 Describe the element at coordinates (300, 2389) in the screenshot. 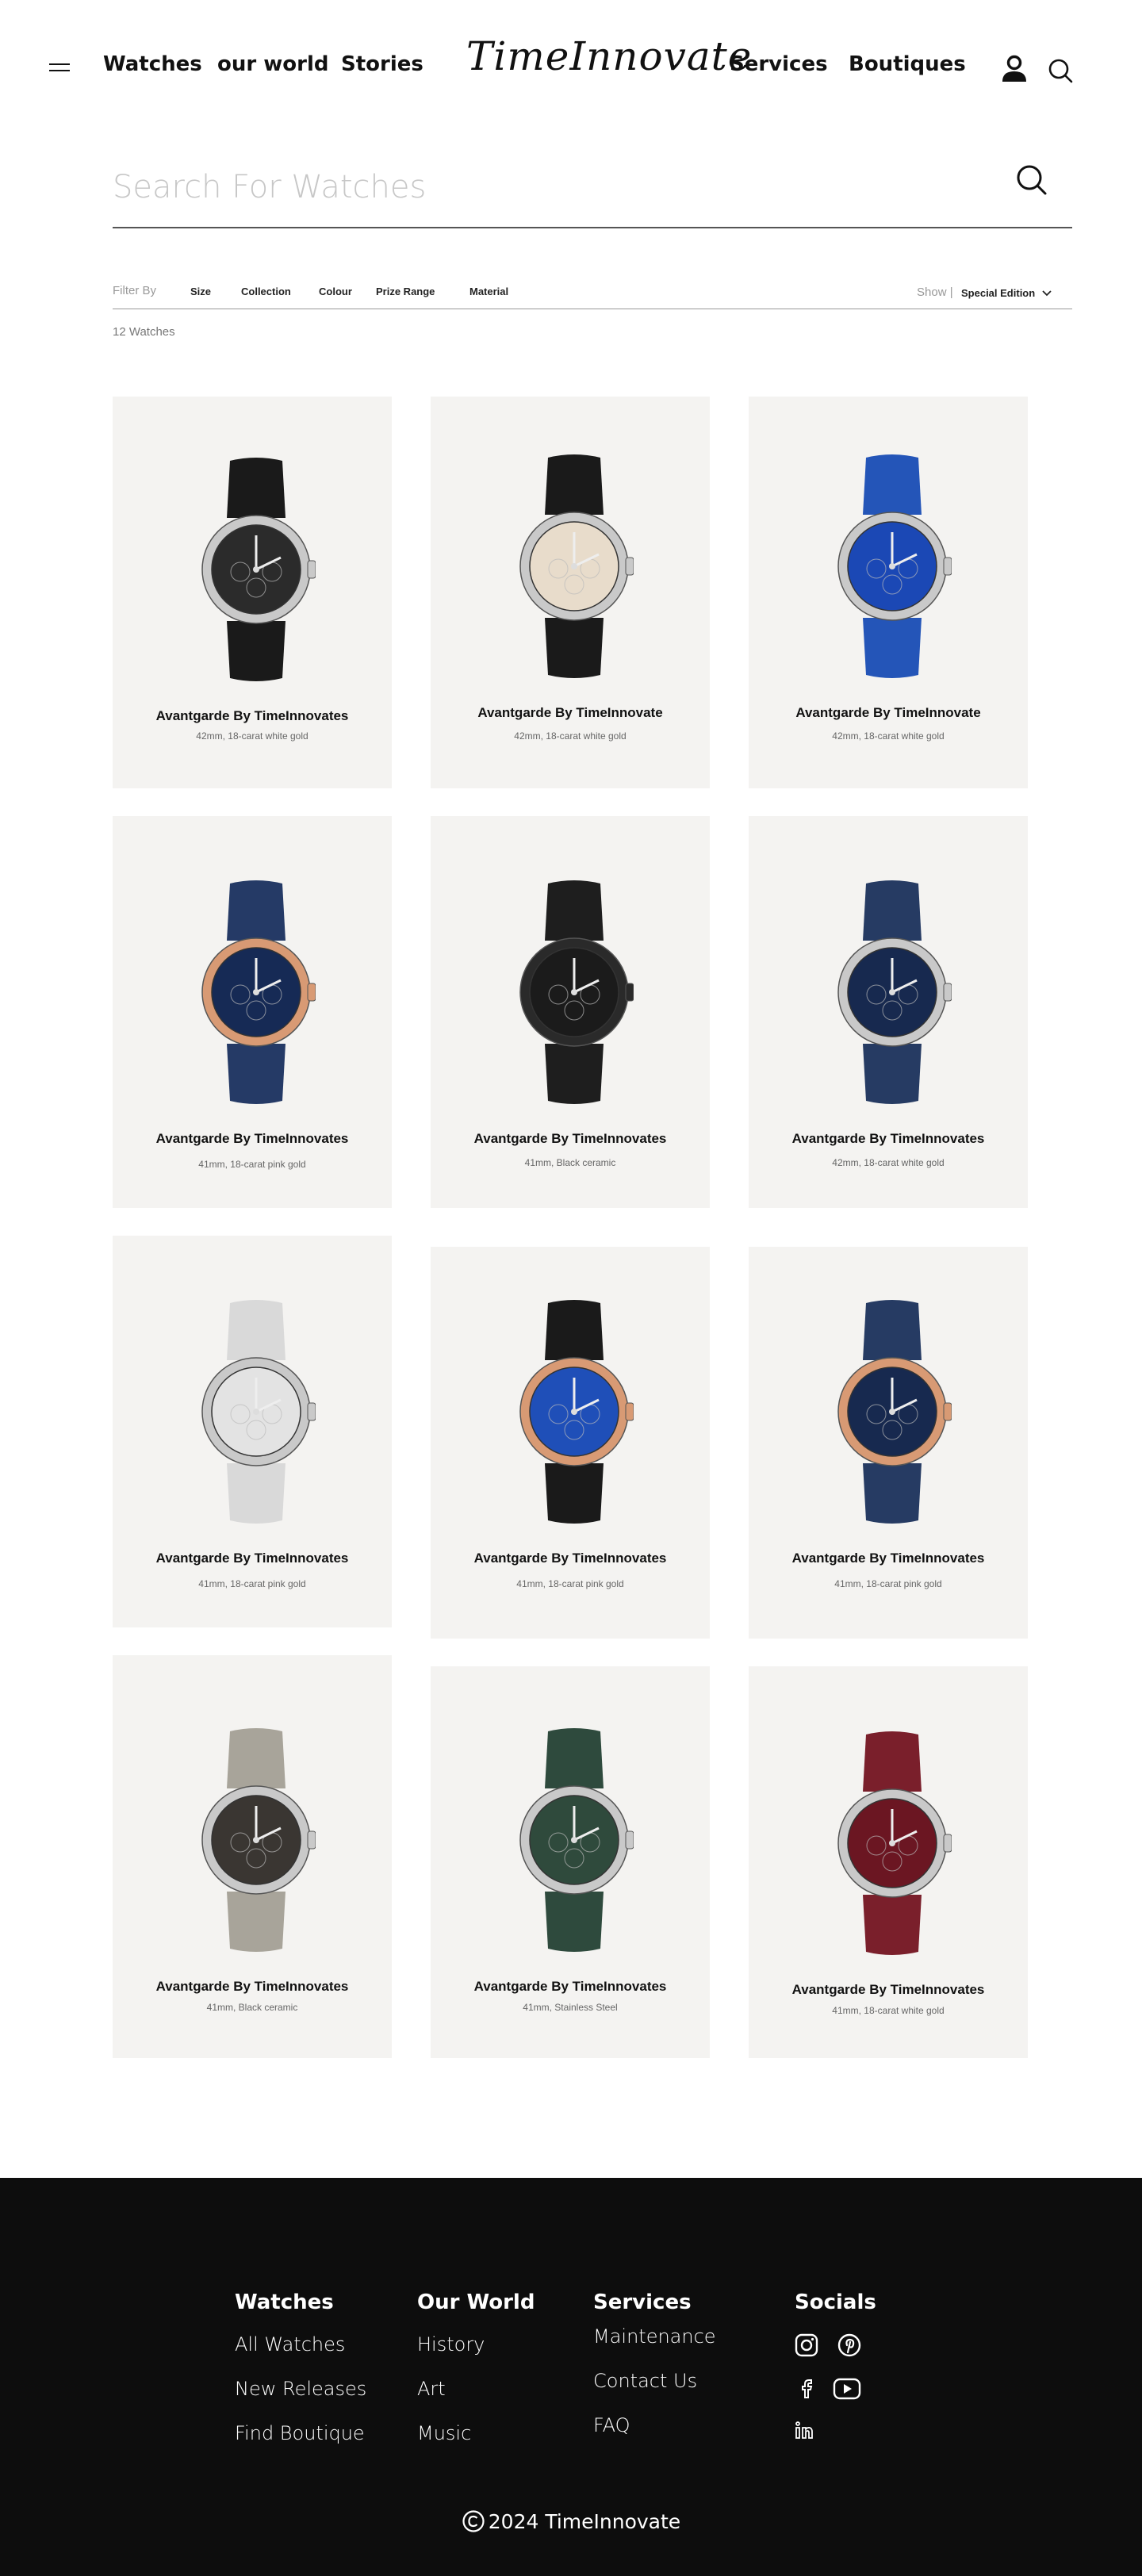

I see `footer-link-new-releases: New Releases` at that location.